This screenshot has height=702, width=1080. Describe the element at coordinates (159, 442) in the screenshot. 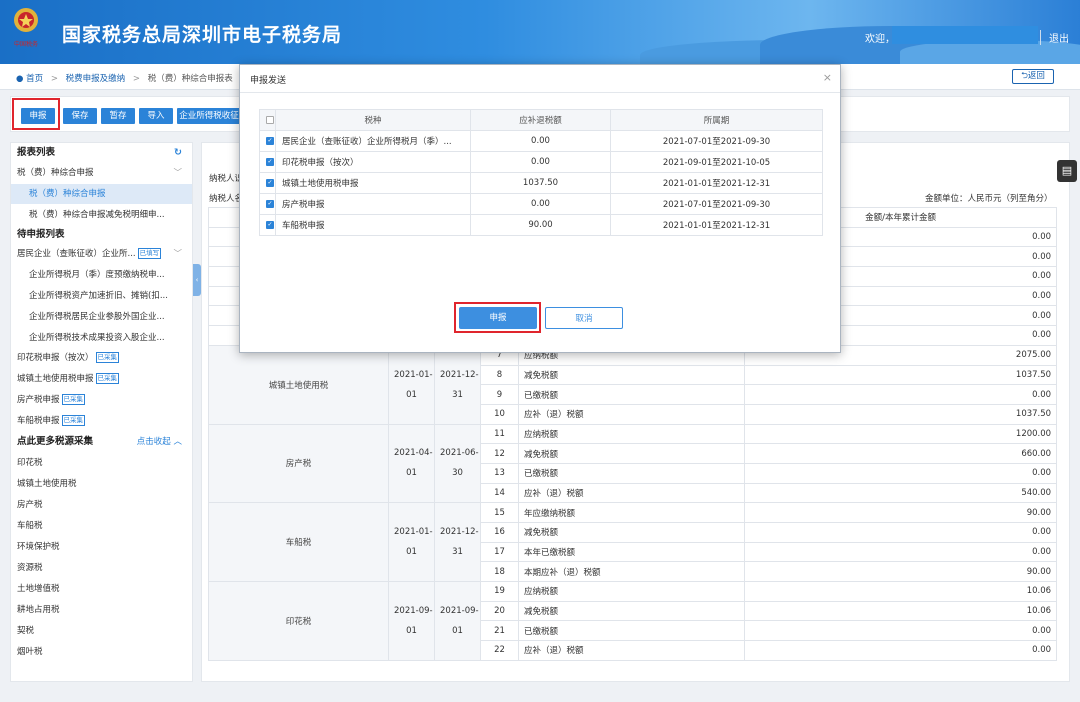

I see `collapse-link: 点击收起 ︿` at that location.